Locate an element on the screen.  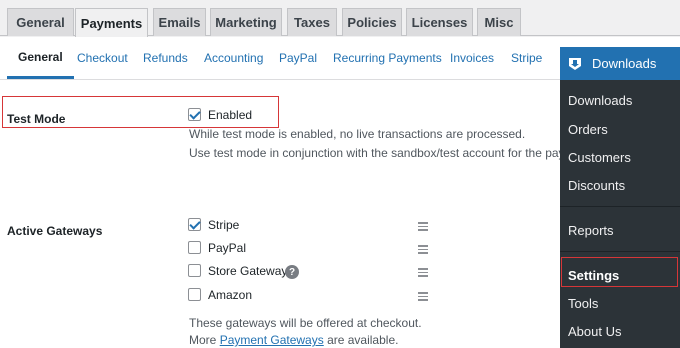
sidebar-header-label: Downloads is located at coordinates (624, 63).